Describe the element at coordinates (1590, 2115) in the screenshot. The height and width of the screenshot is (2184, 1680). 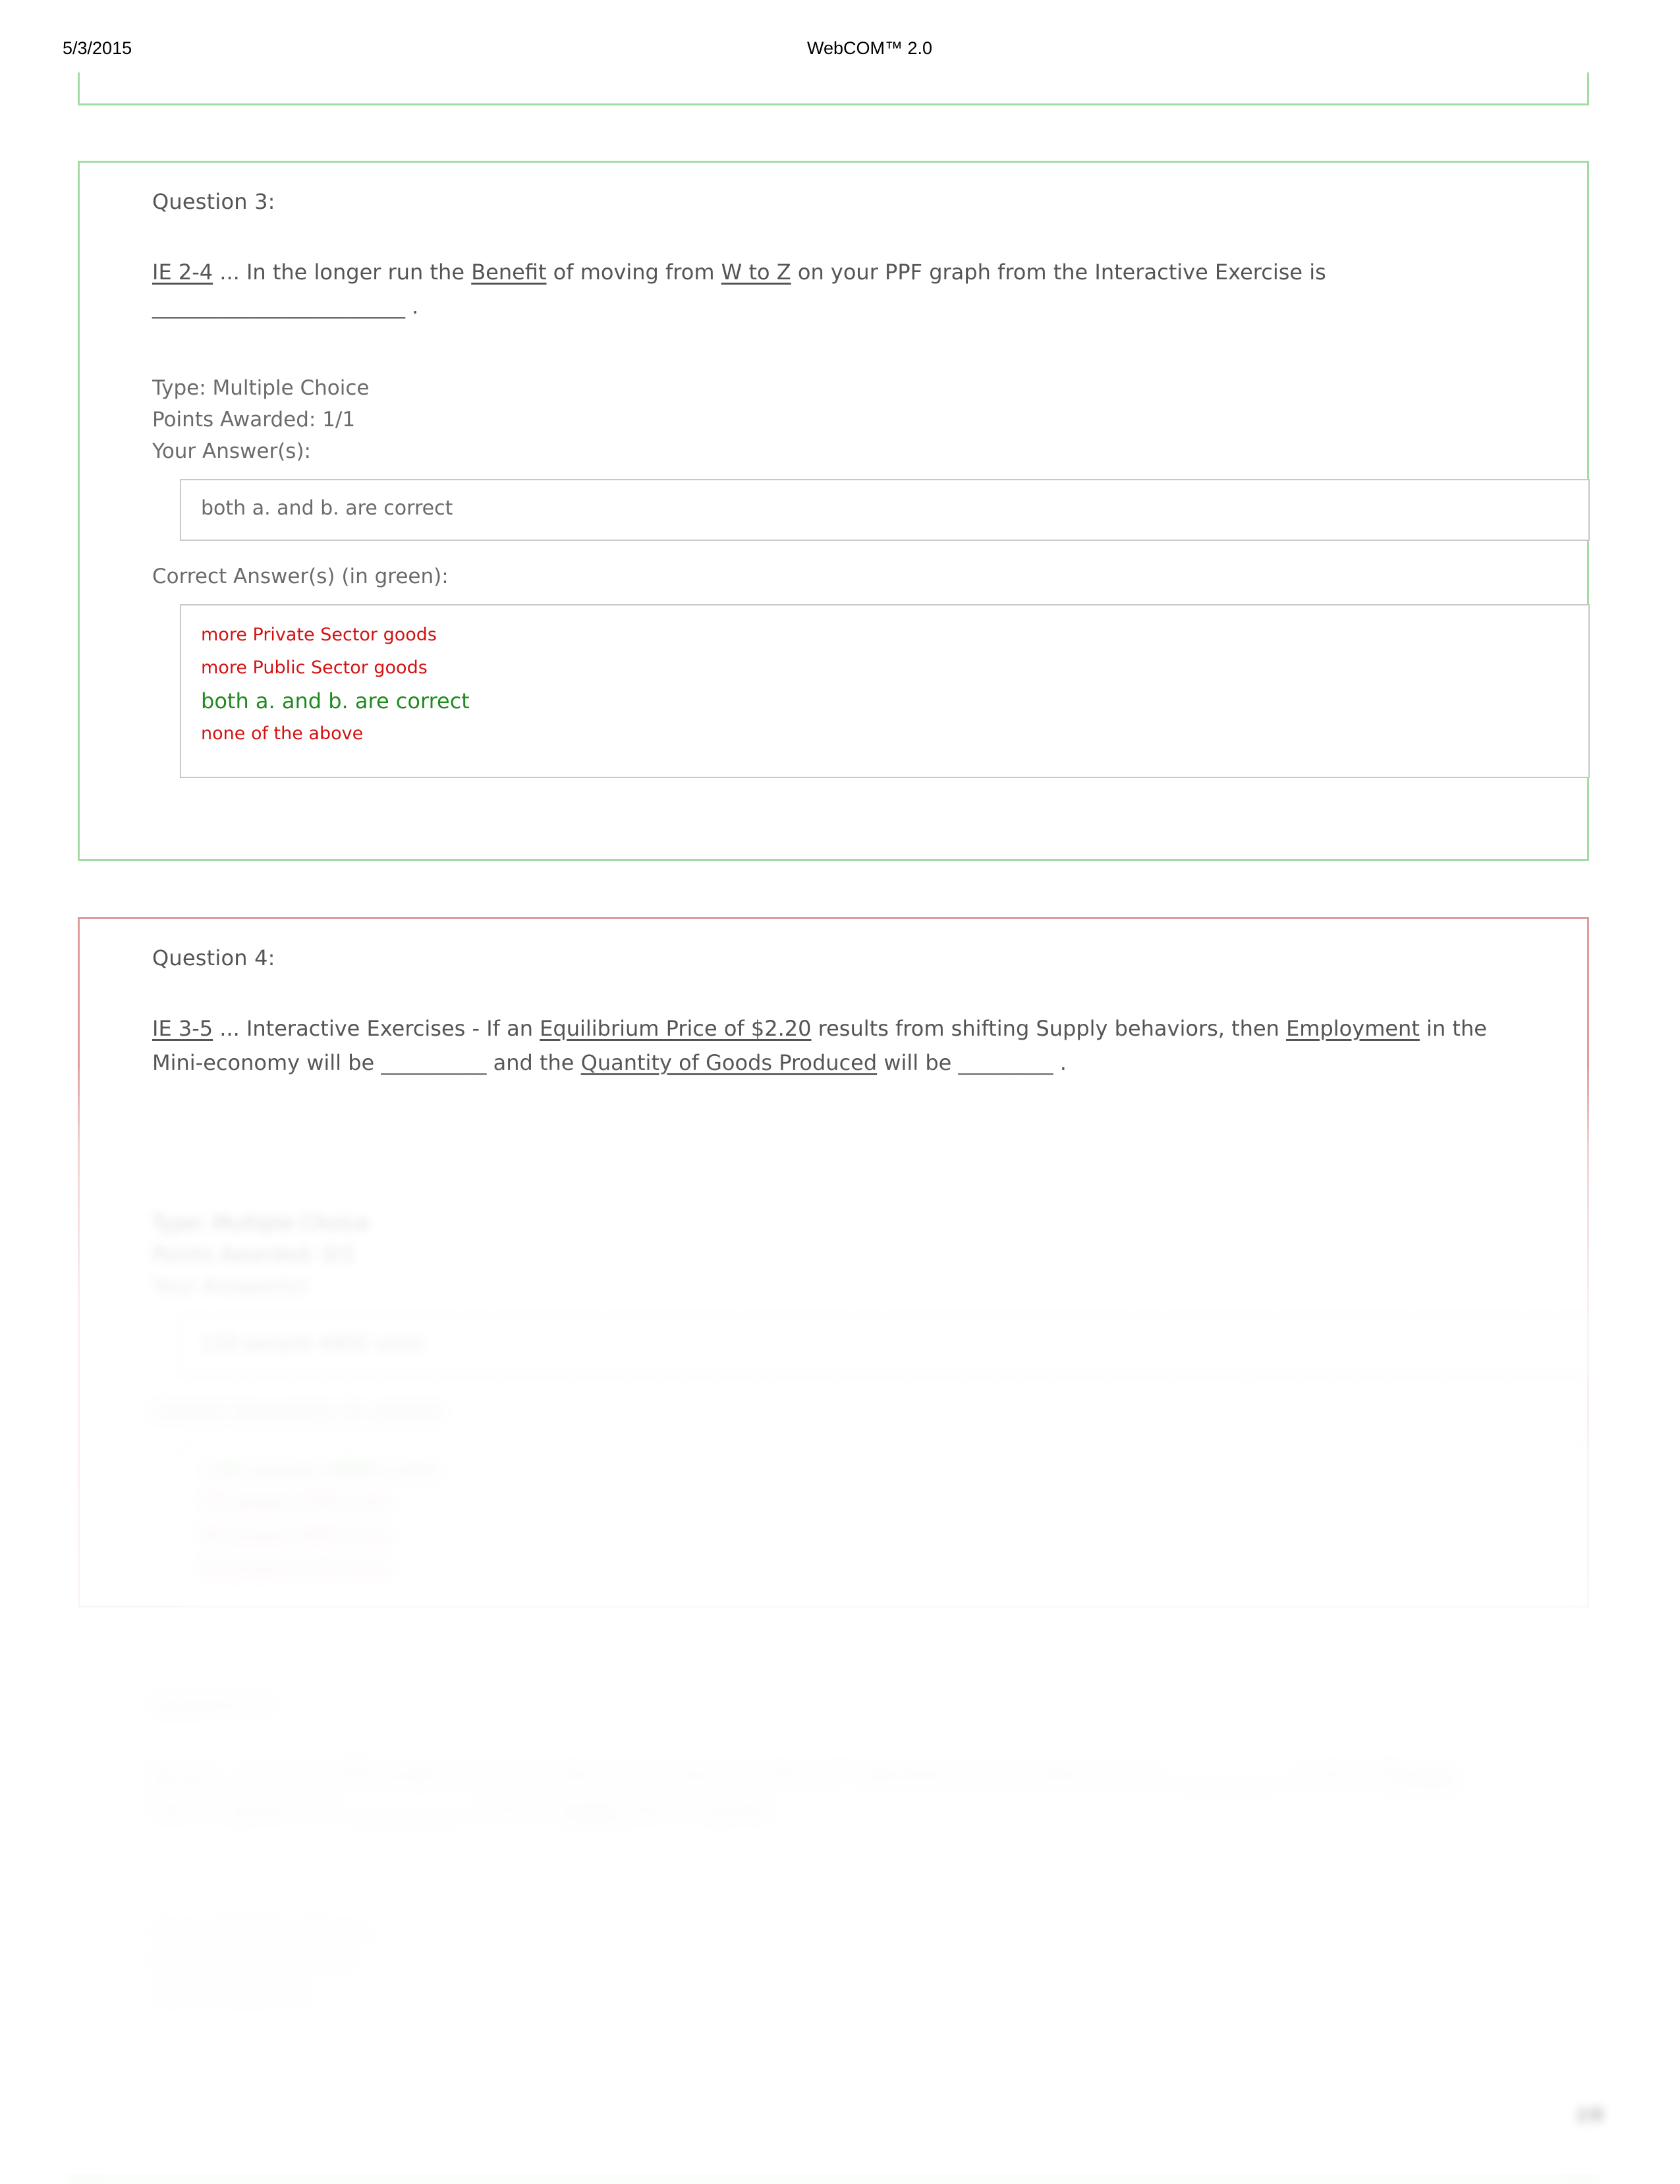
I see `page-number-marker: 2/8` at that location.